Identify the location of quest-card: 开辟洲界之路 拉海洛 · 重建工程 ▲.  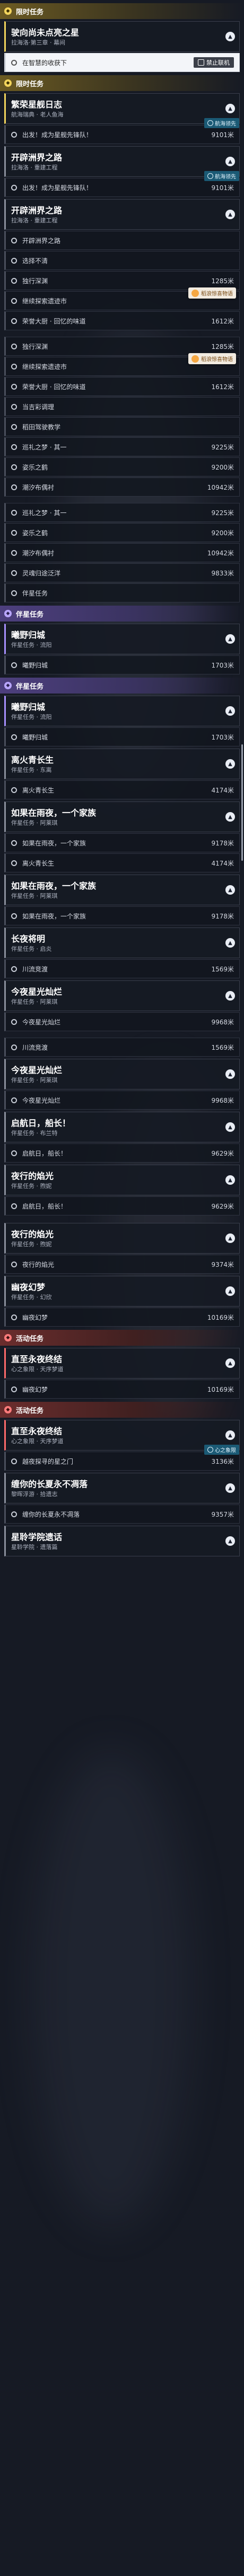
(122, 214).